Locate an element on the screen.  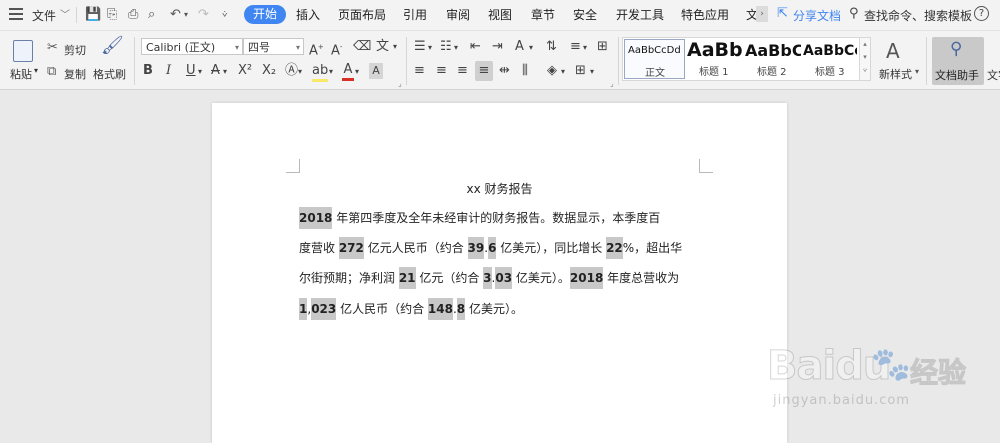
strikethrough-icon: A is located at coordinates (215, 71).